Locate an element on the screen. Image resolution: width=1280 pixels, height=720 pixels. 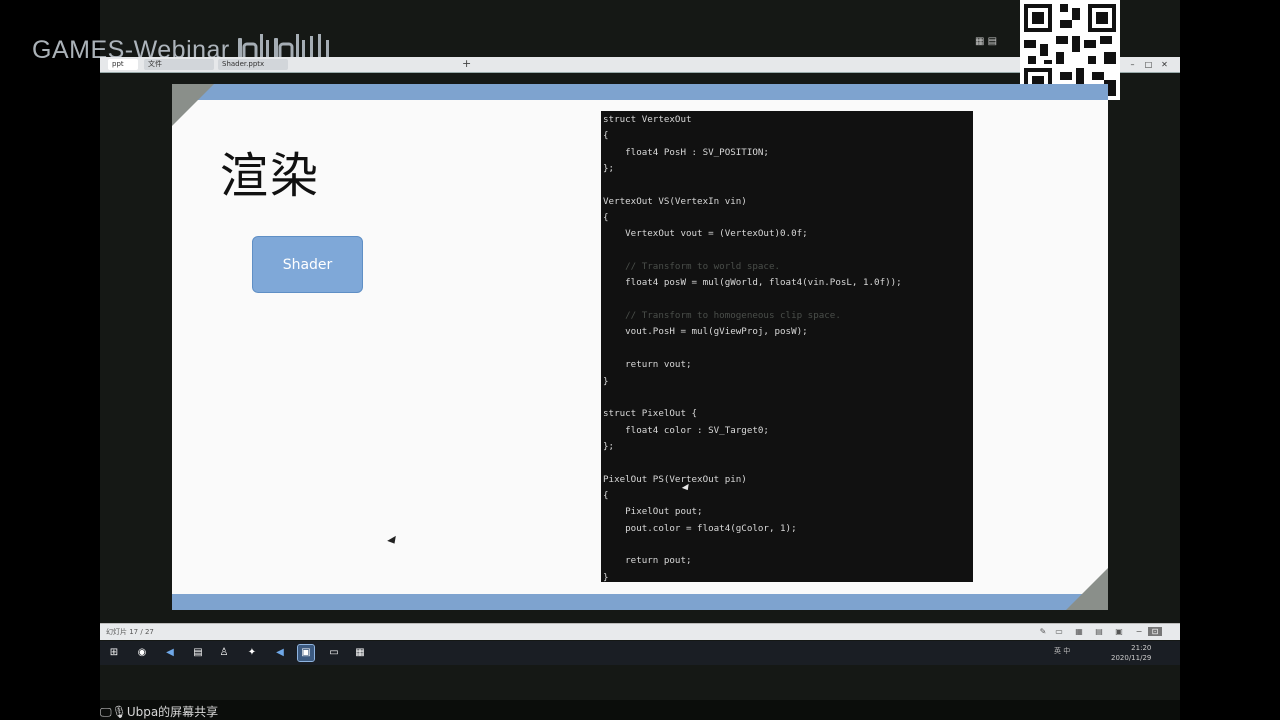
maximize-icon: □ is located at coordinates (1148, 64).